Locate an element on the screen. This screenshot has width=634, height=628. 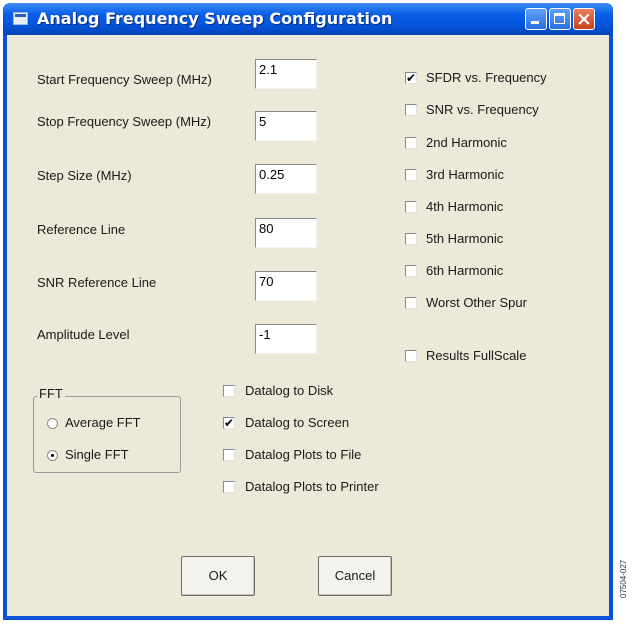
window-icon is located at coordinates (20, 18).